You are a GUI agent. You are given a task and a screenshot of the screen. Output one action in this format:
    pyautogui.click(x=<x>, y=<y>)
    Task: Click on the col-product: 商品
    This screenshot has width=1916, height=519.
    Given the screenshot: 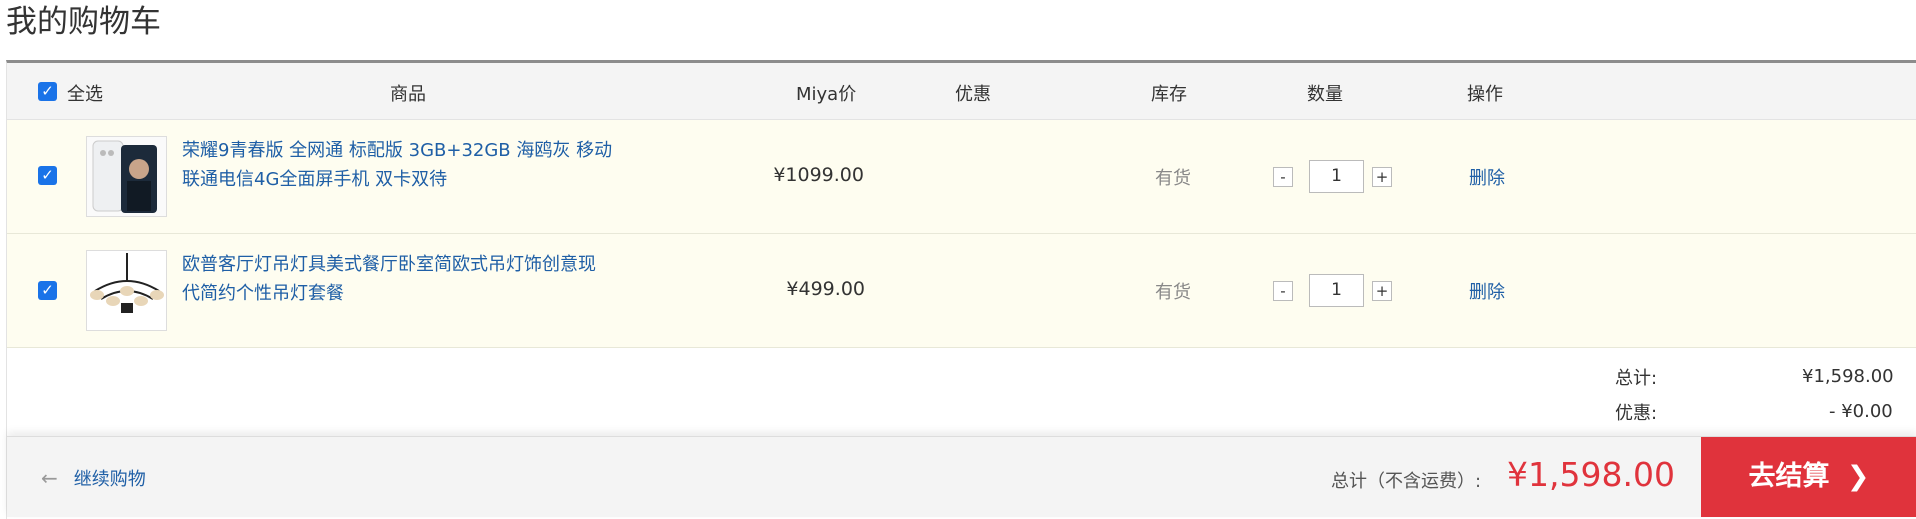 What is the action you would take?
    pyautogui.click(x=408, y=94)
    